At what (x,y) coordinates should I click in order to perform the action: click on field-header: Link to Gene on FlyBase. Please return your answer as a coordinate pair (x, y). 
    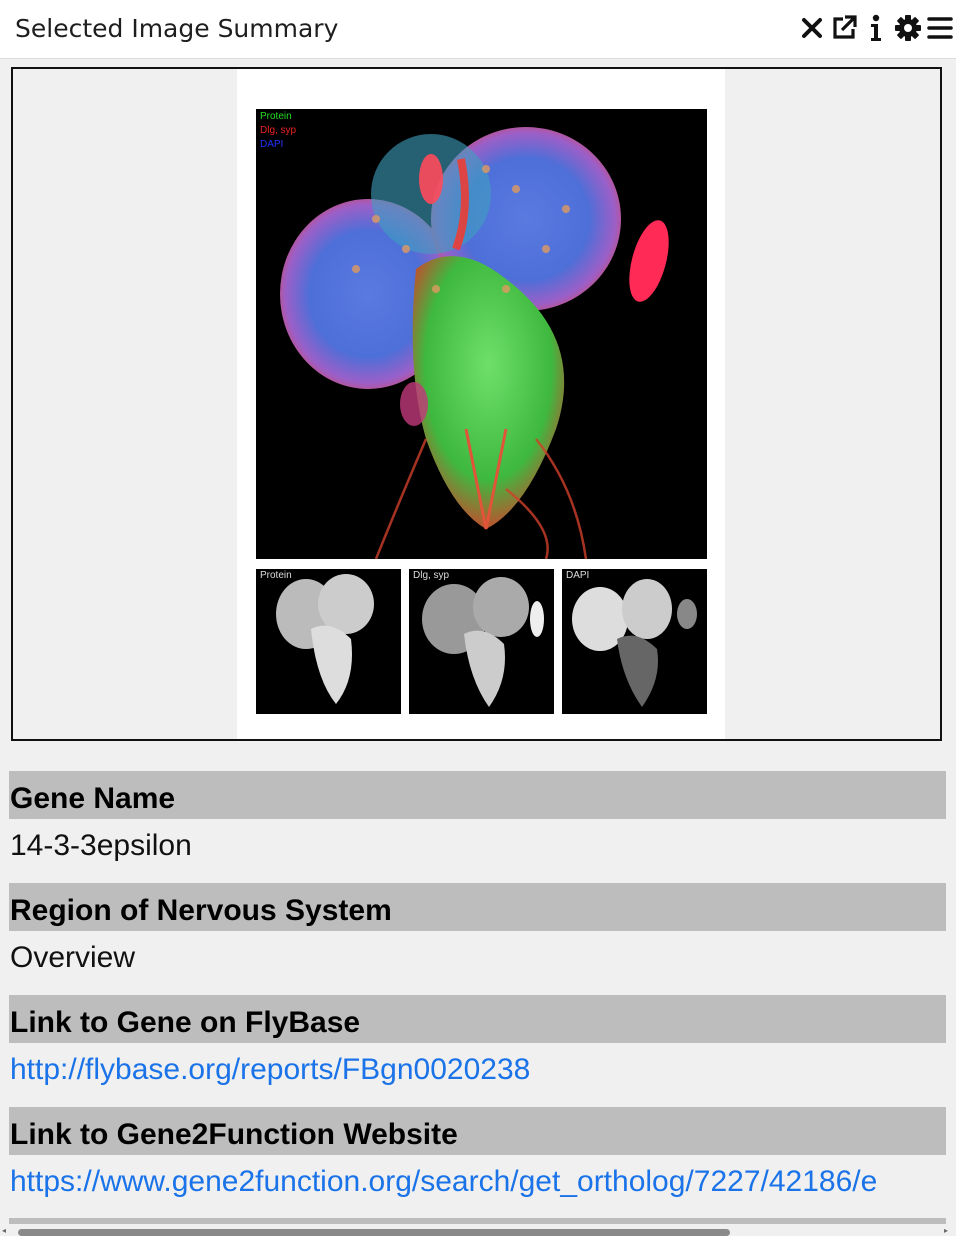
    Looking at the image, I should click on (477, 1019).